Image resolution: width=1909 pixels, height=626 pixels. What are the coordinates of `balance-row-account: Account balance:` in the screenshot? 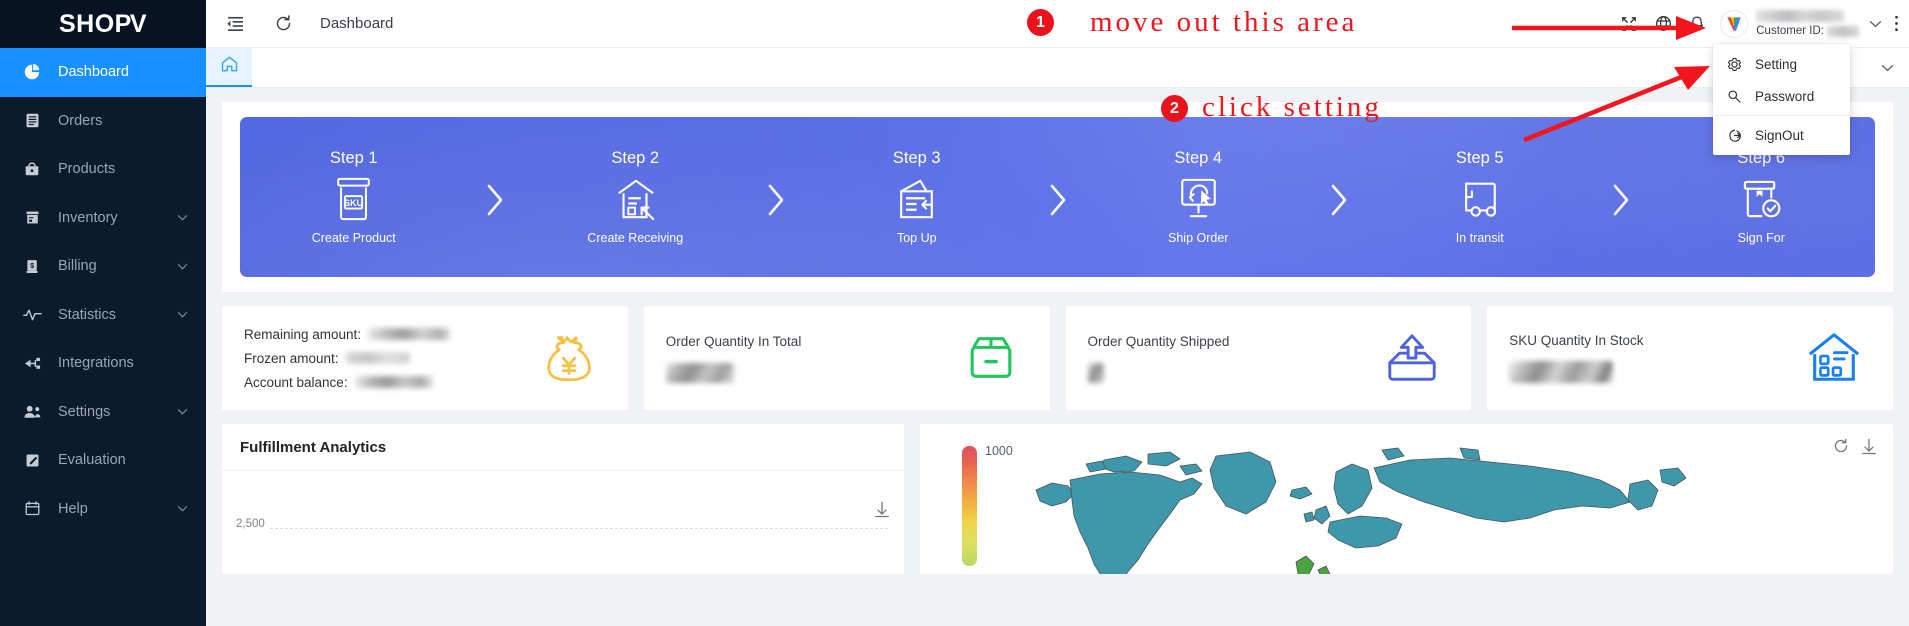 It's located at (388, 382).